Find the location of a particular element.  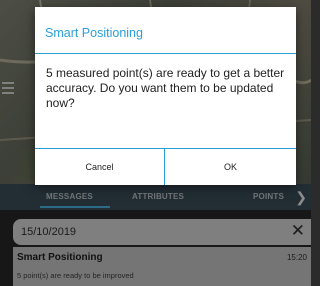

dialog-title-divider is located at coordinates (165, 53).